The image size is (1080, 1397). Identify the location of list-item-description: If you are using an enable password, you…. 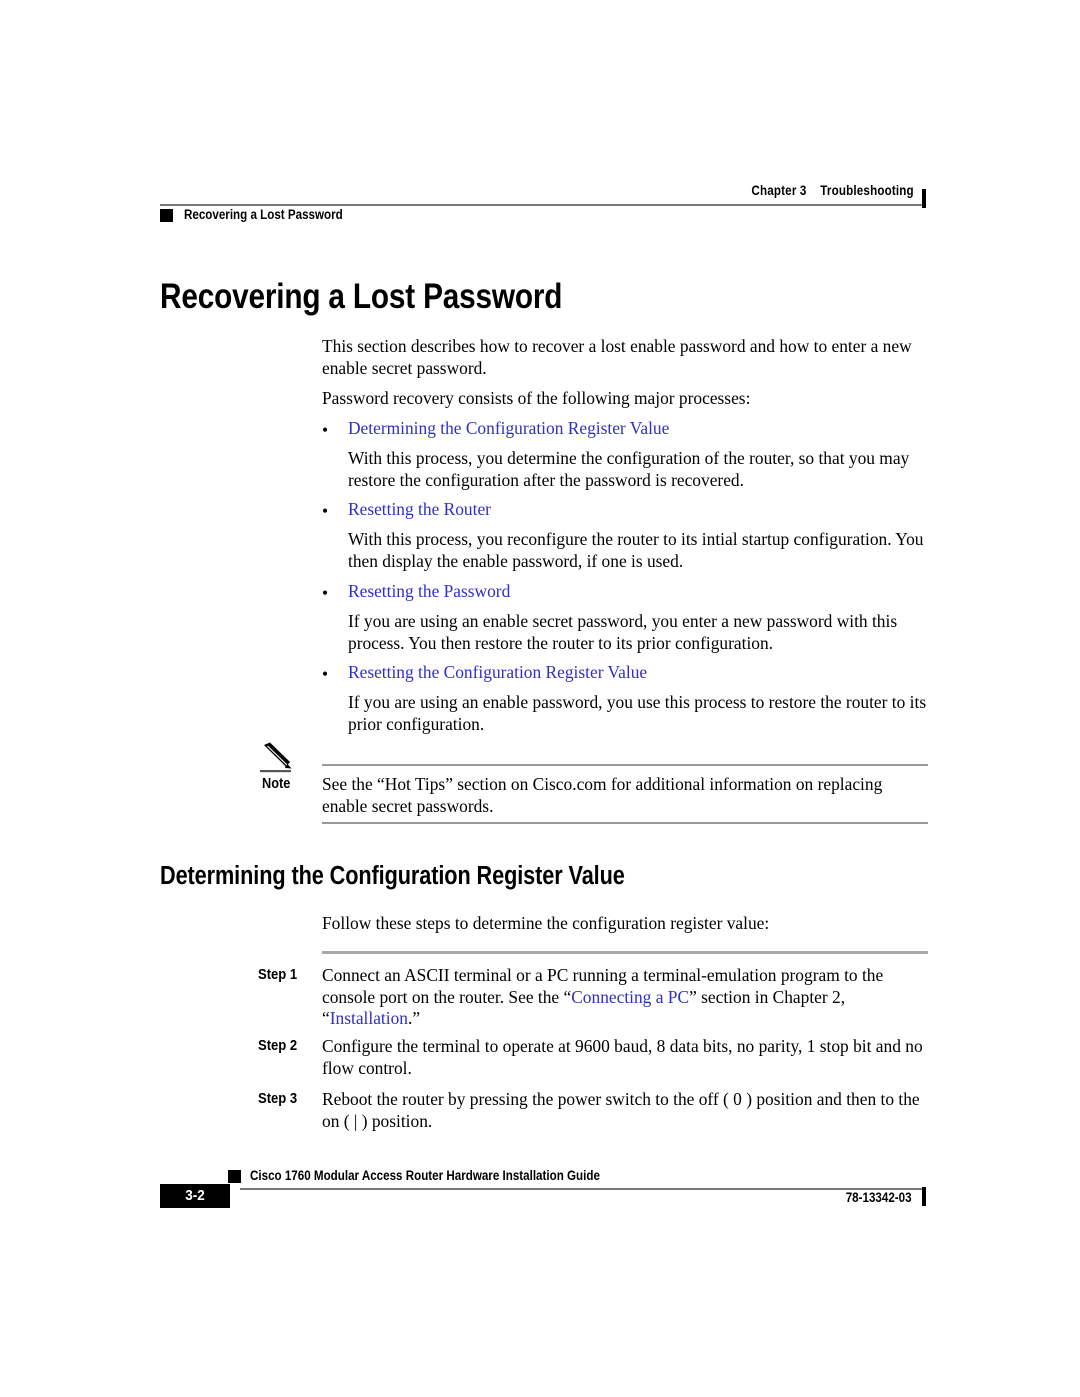
(637, 713).